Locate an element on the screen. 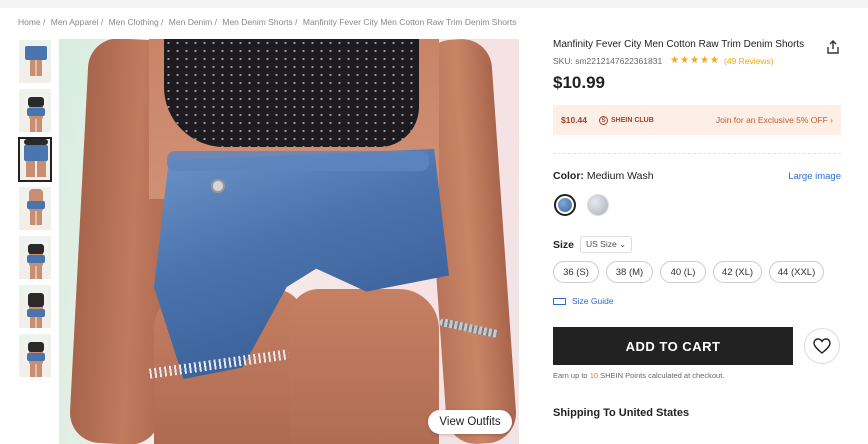 Image resolution: width=868 pixels, height=444 pixels. breadcrumb-home: Home / is located at coordinates (31, 22).